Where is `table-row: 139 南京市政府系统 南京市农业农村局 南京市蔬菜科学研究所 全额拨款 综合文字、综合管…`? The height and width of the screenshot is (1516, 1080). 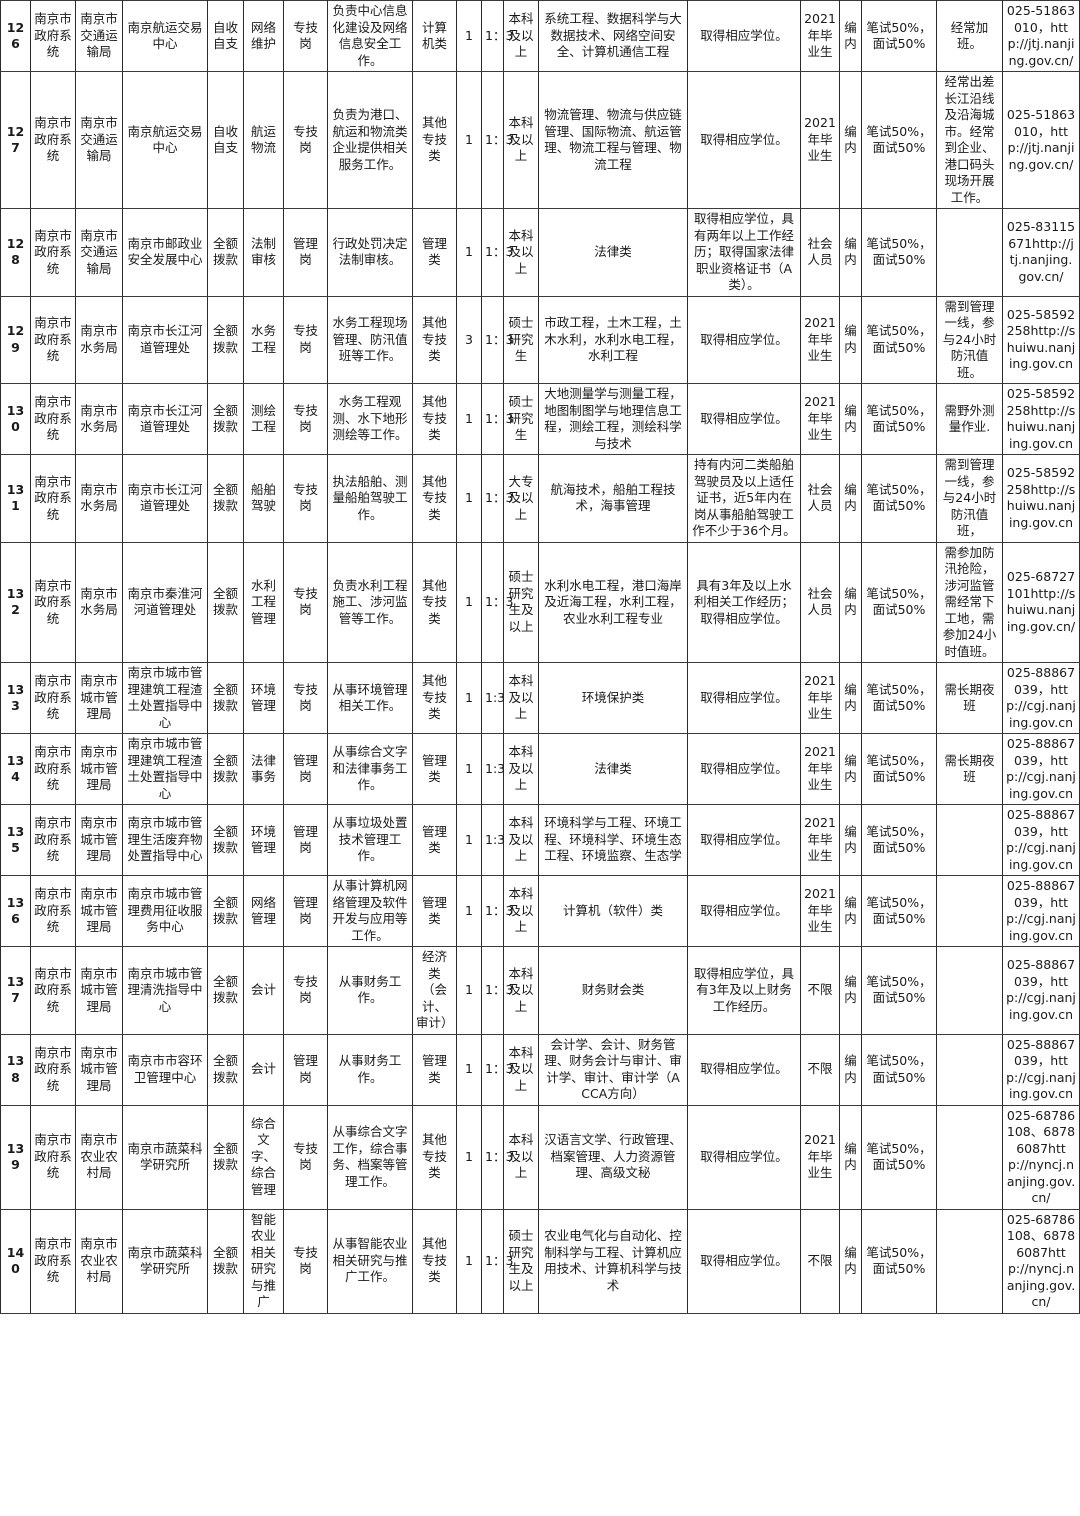
table-row: 139 南京市政府系统 南京市农业农村局 南京市蔬菜科学研究所 全额拨款 综合文字、综合管… is located at coordinates (540, 1157).